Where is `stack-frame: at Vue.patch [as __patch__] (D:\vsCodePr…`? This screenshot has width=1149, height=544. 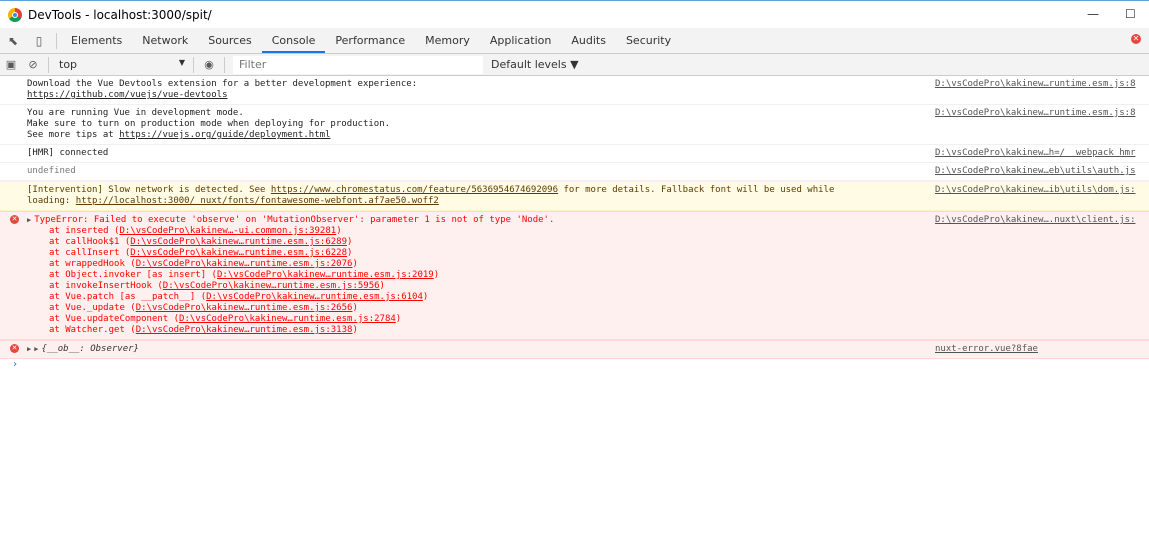
stack-frame: at Vue.patch [as __patch__] (D:\vsCodePr… is located at coordinates (588, 297).